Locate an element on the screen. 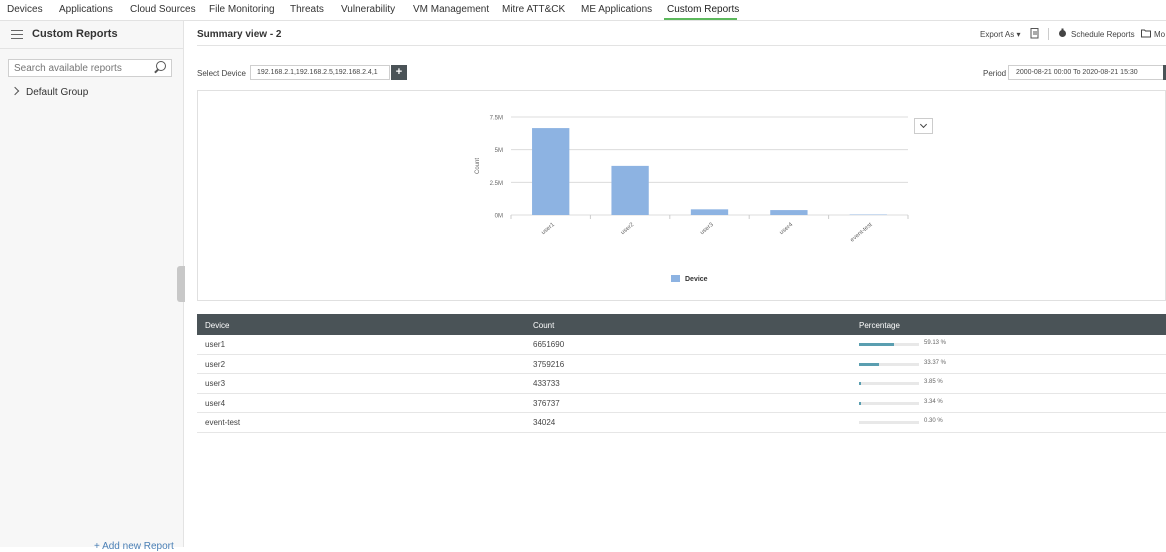 The height and width of the screenshot is (552, 1166). more-button: Mo is located at coordinates (1159, 34).